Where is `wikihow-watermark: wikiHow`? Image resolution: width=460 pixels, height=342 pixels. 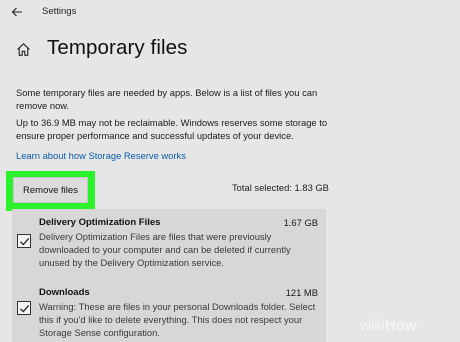
wikihow-watermark: wikiHow is located at coordinates (388, 325).